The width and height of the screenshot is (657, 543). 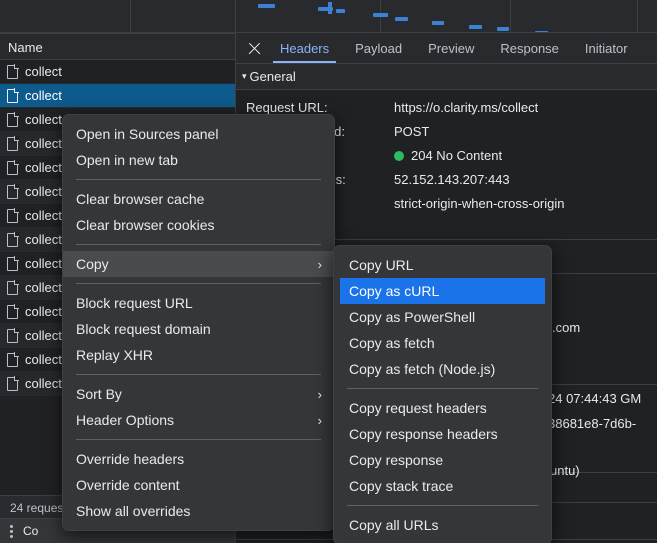 I want to click on details-tabs: Headers Payload Preview Response Initiator, so click(x=454, y=48).